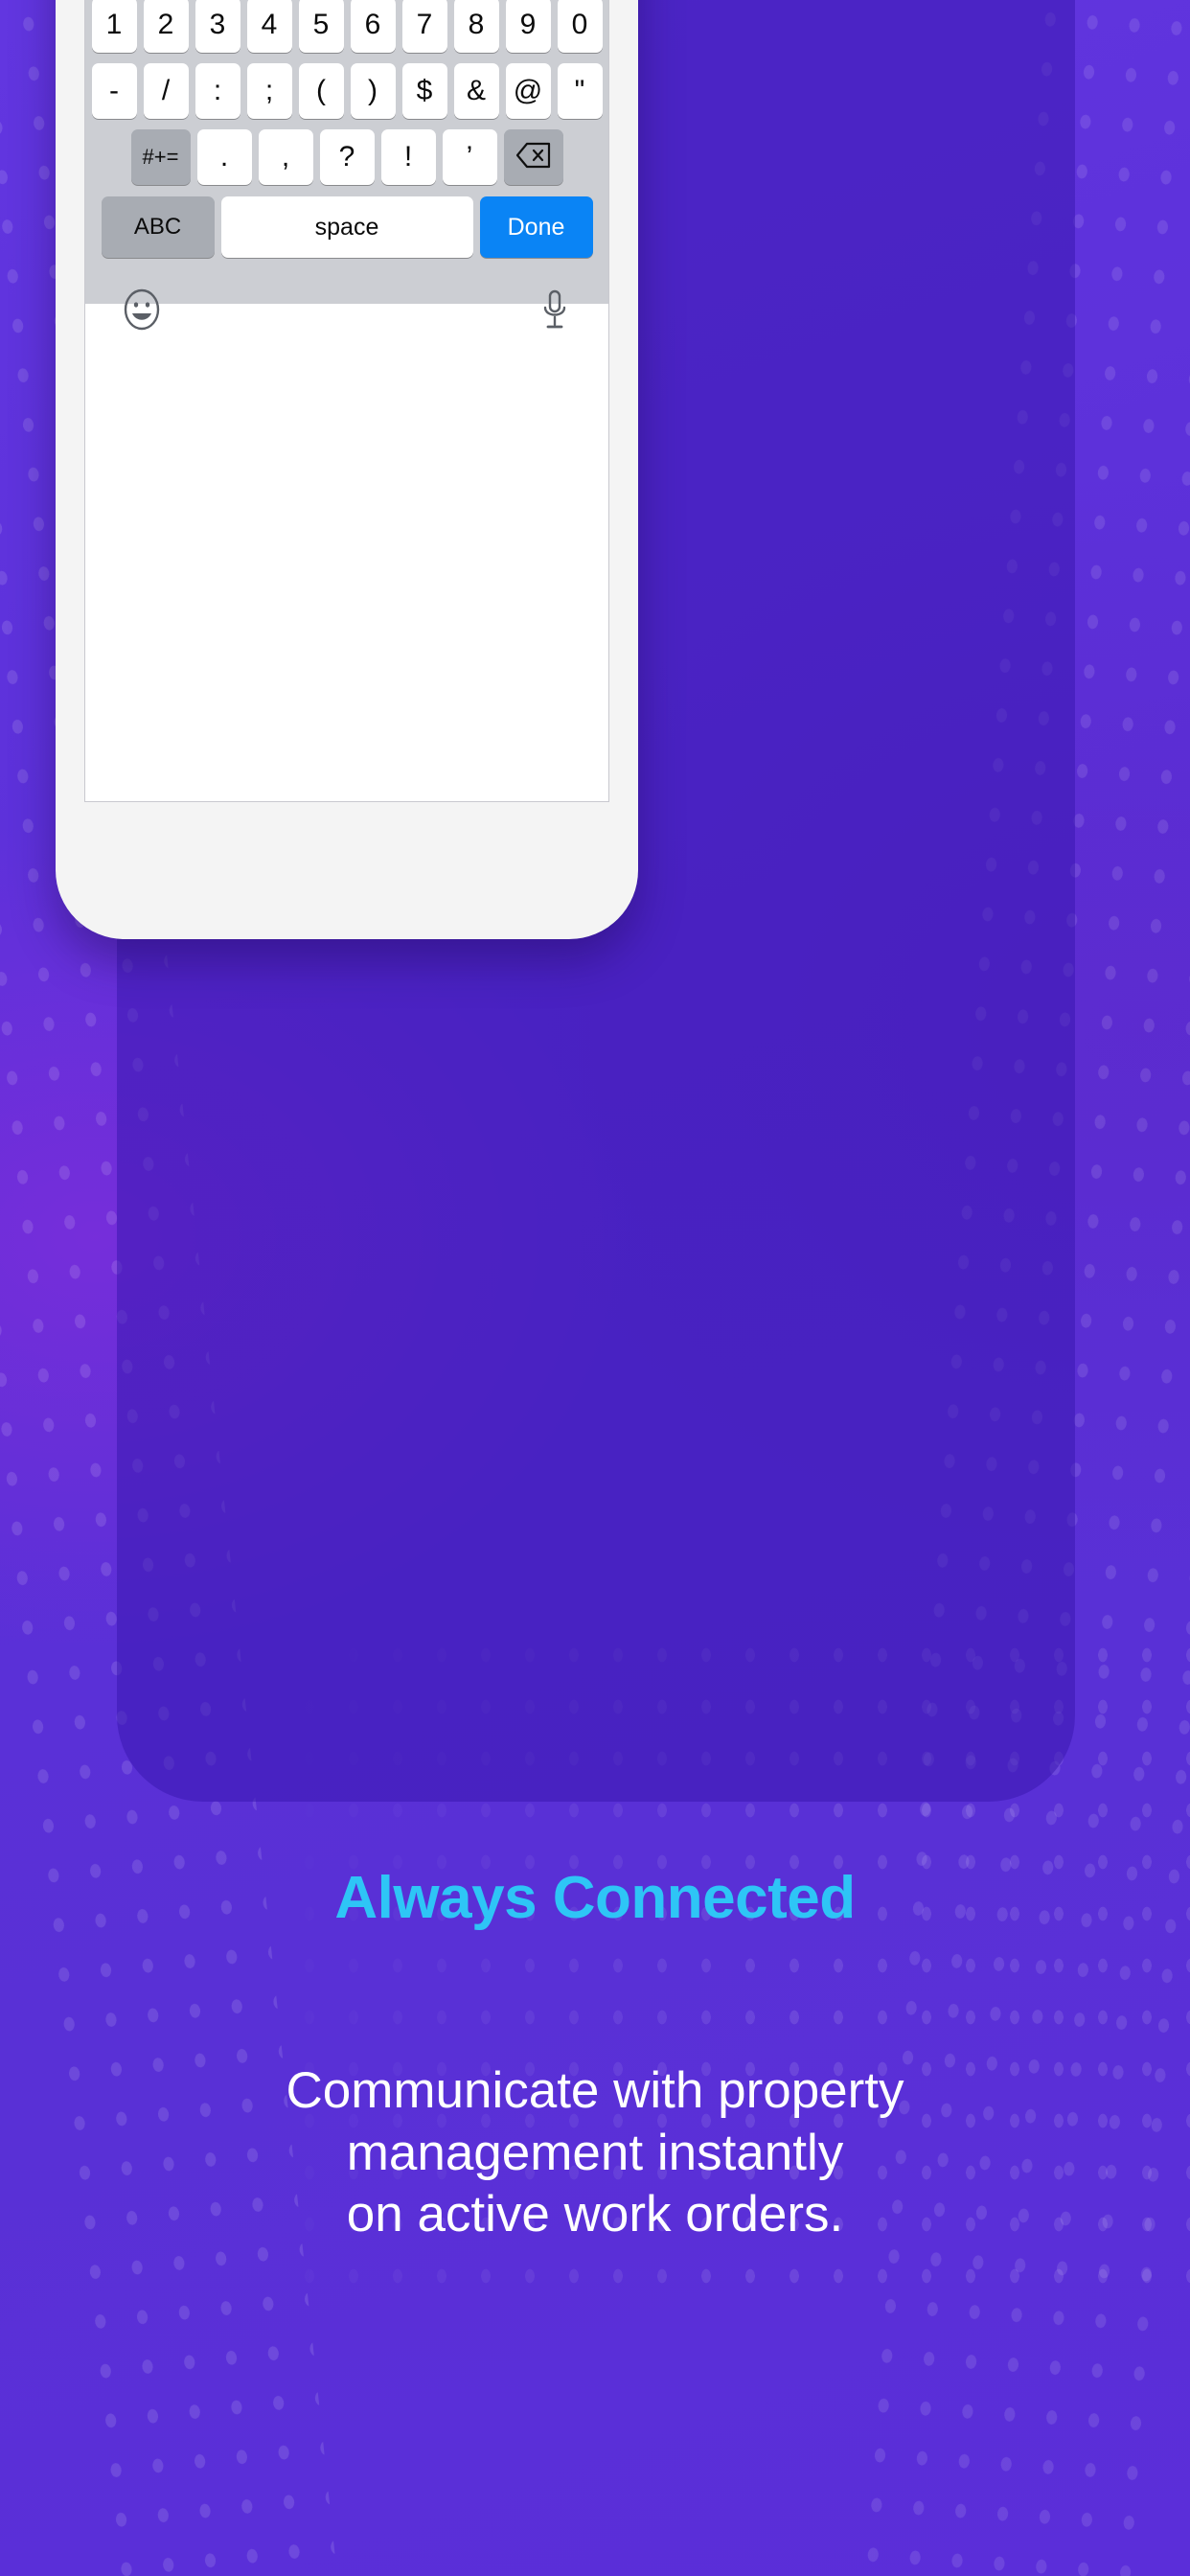 The image size is (1190, 2576). Describe the element at coordinates (528, 91) in the screenshot. I see `key-at: @` at that location.